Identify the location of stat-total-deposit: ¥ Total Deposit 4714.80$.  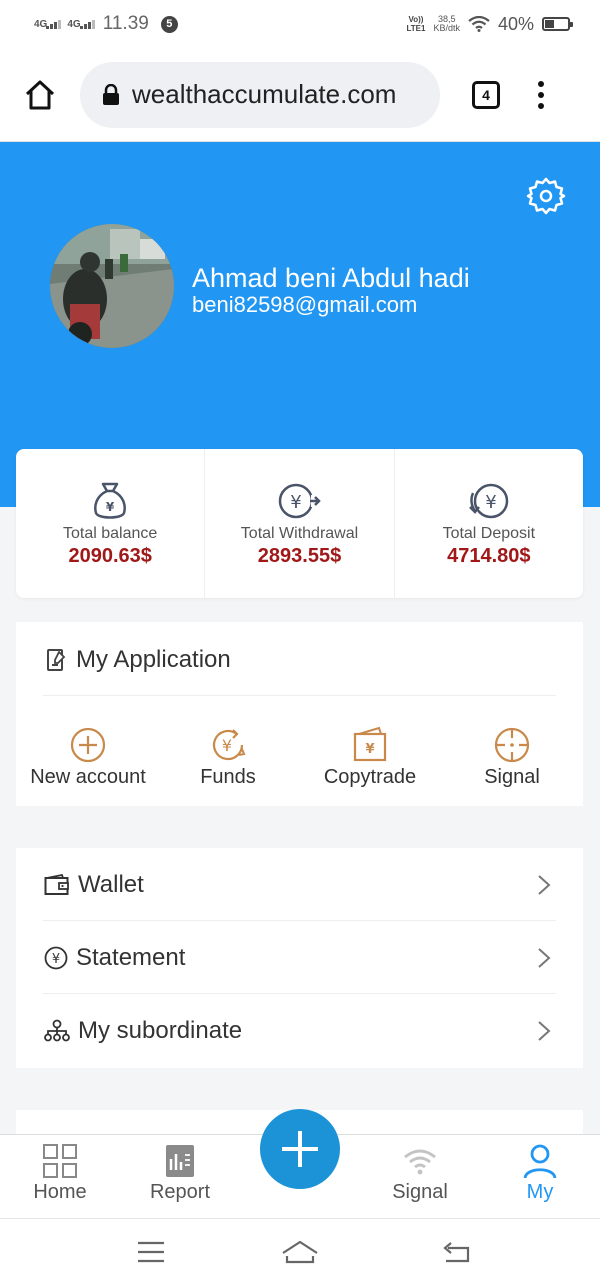
(489, 523).